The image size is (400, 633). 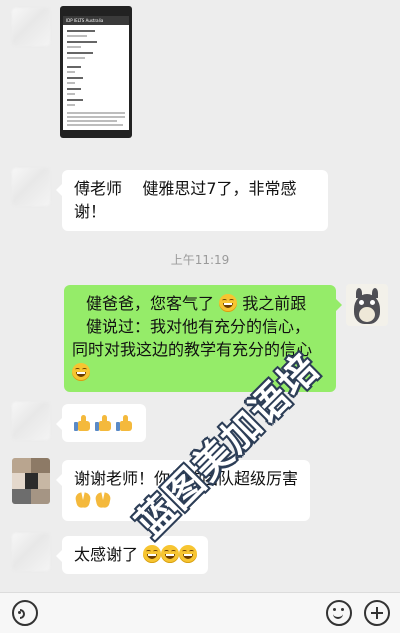 What do you see at coordinates (96, 20) in the screenshot?
I see `screenshot-header: IDP IELTS Australia` at bounding box center [96, 20].